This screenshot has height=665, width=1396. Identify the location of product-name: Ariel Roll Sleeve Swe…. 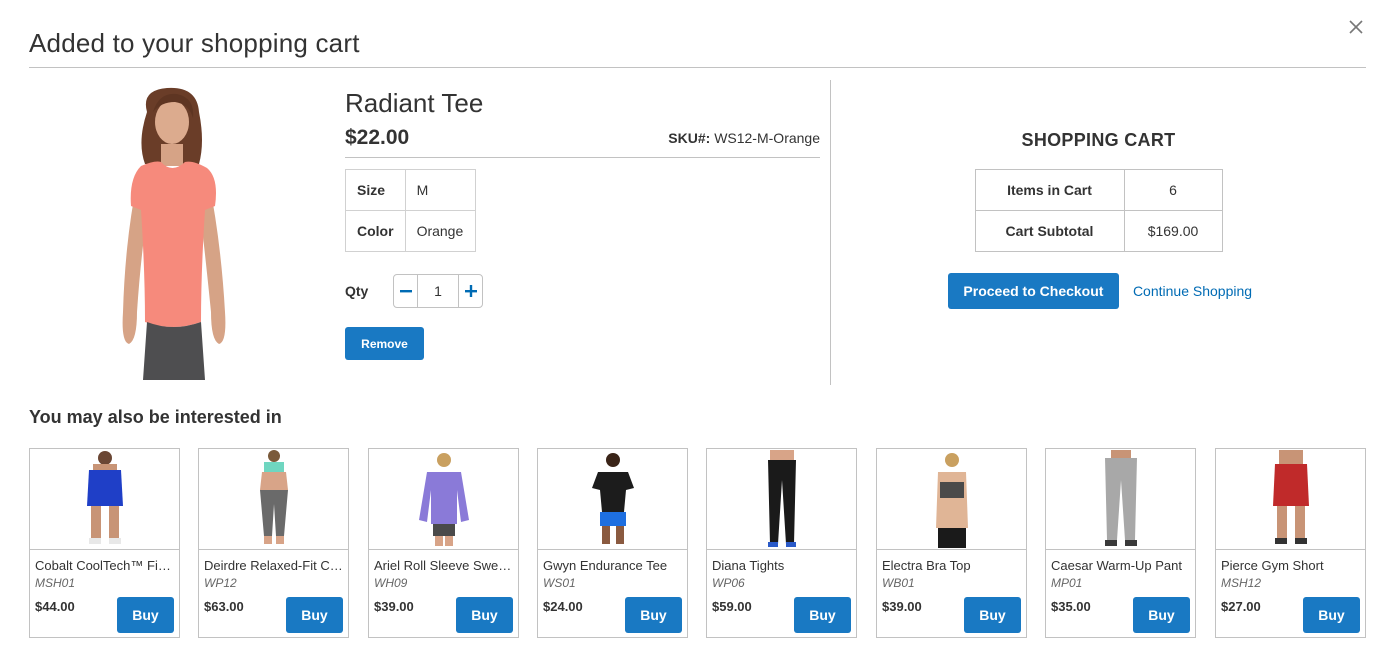
(443, 565).